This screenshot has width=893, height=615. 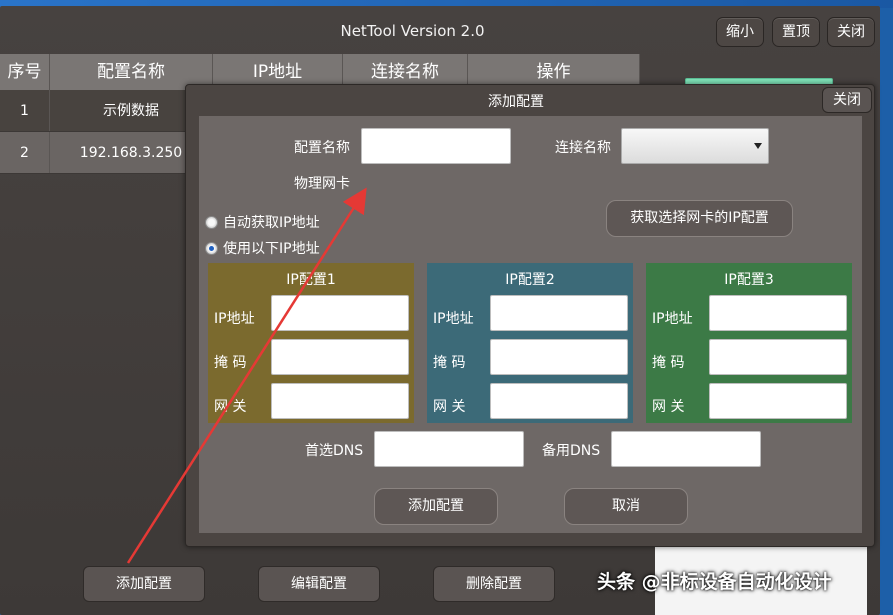 I want to click on add-config-button: 添加配置, so click(x=144, y=584).